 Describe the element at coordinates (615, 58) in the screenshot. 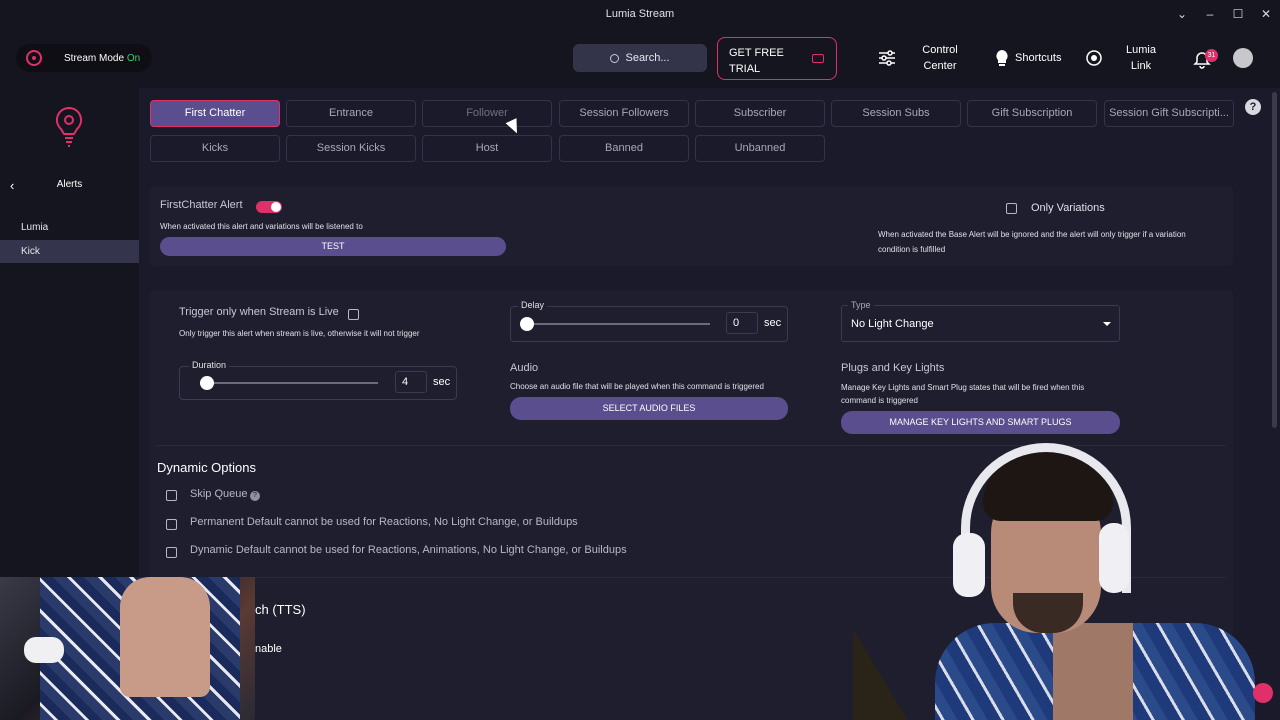

I see `search-icon` at that location.